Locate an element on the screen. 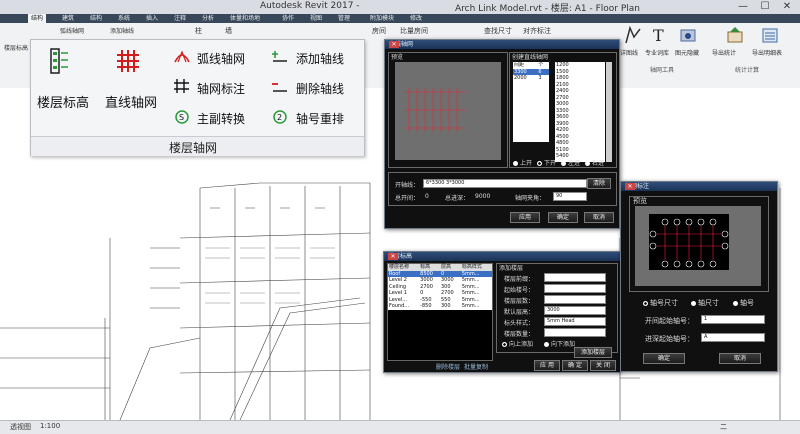 The width and height of the screenshot is (800, 434). floors-select is located at coordinates (575, 299).